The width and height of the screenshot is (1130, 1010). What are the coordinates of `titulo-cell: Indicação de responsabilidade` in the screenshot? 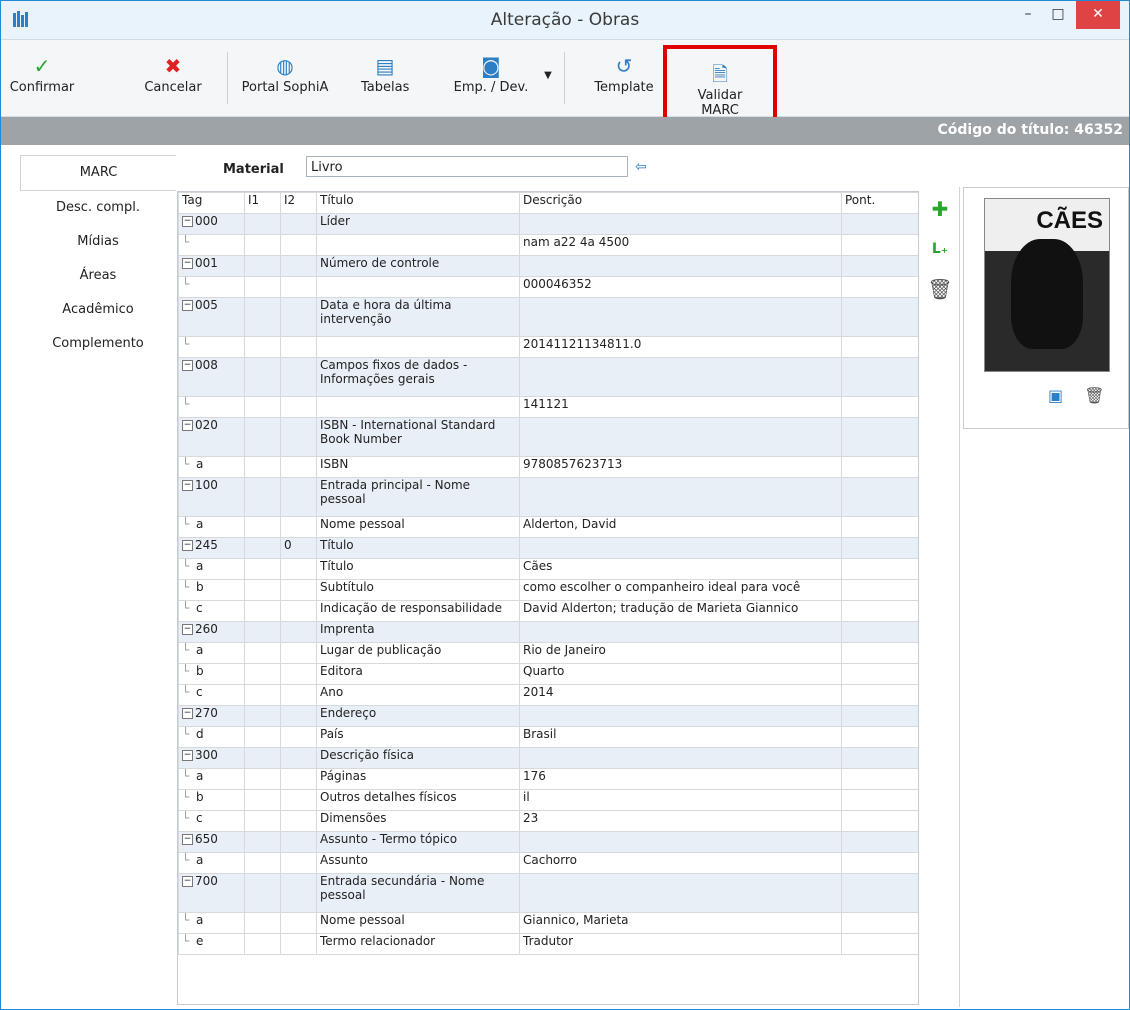 It's located at (418, 611).